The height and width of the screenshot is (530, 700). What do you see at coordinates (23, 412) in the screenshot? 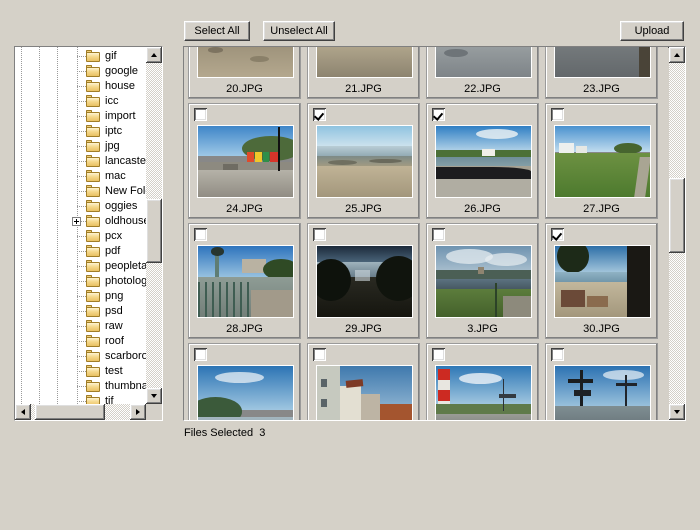
I see `tree-scroll-left-button` at bounding box center [23, 412].